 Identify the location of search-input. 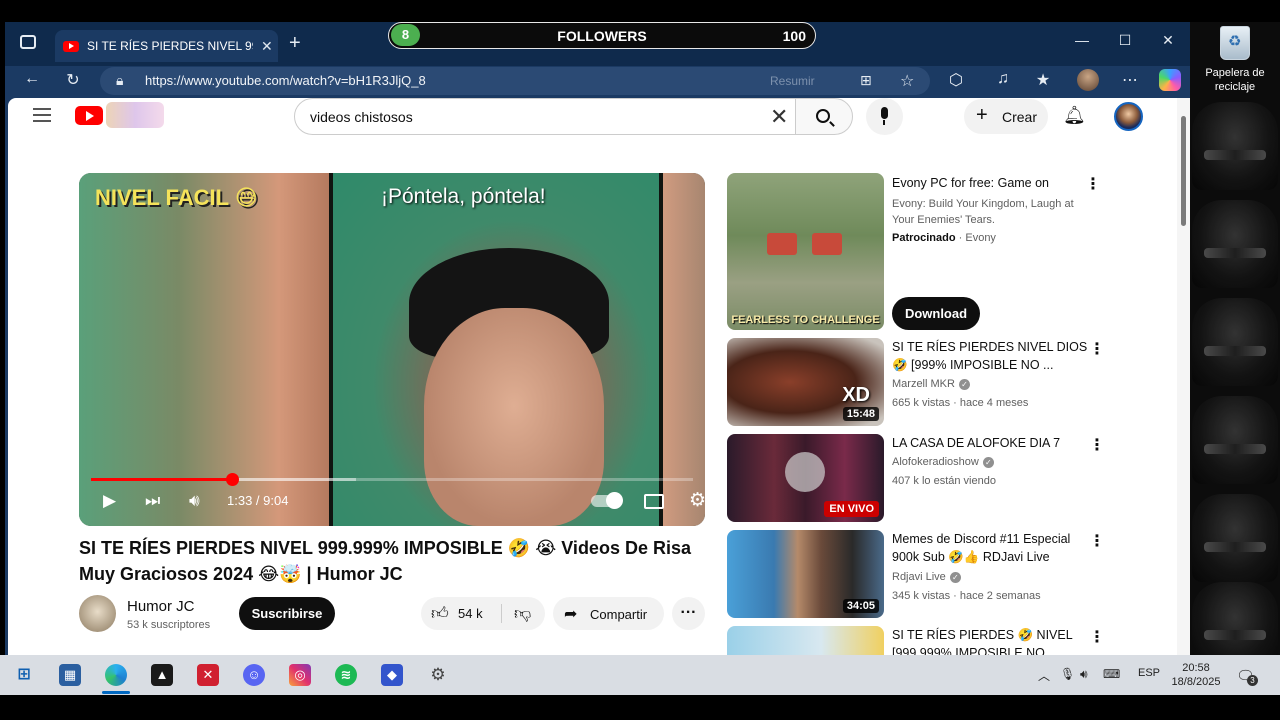
(520, 117).